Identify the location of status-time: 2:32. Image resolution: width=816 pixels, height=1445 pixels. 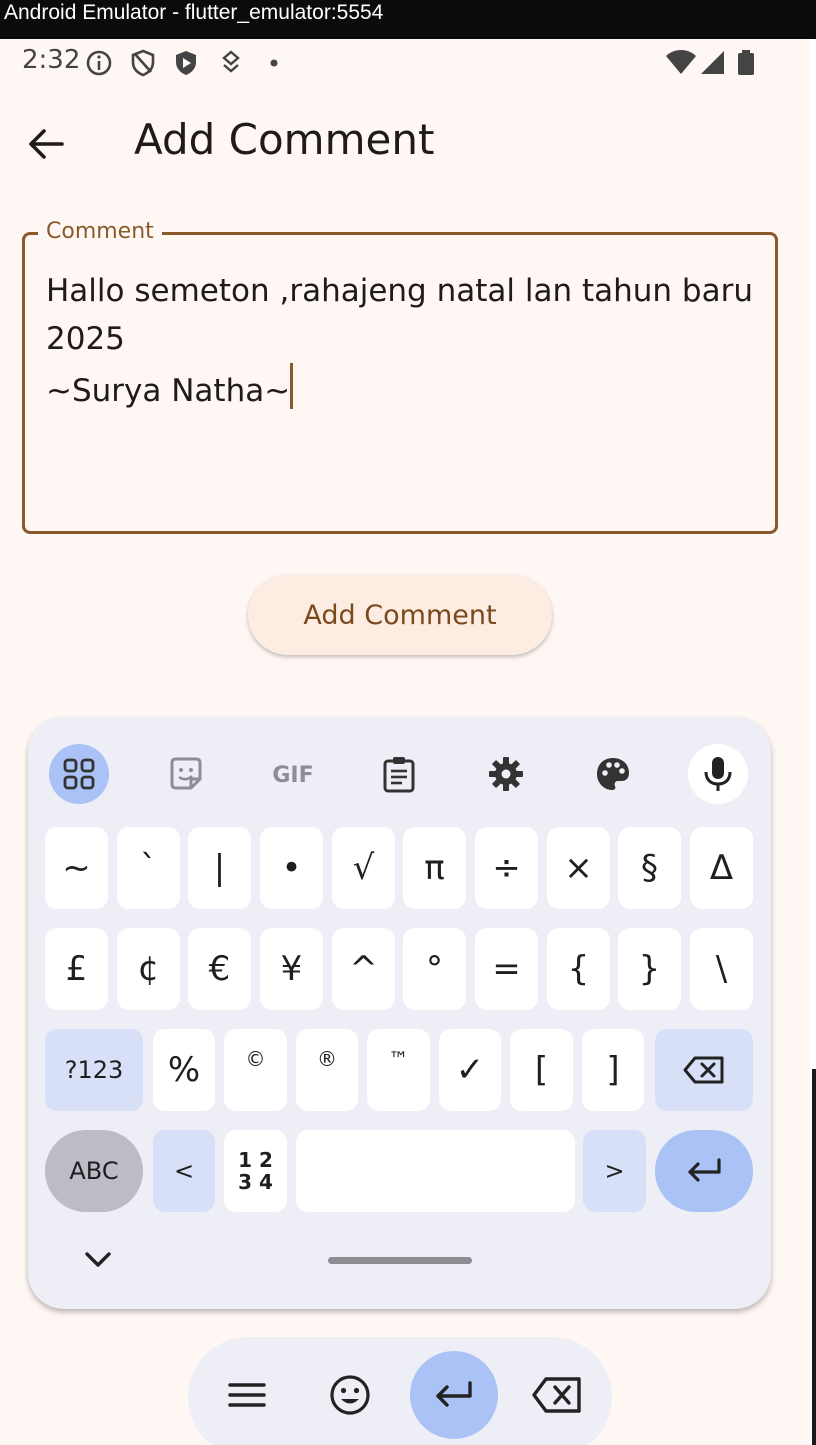
(51, 60).